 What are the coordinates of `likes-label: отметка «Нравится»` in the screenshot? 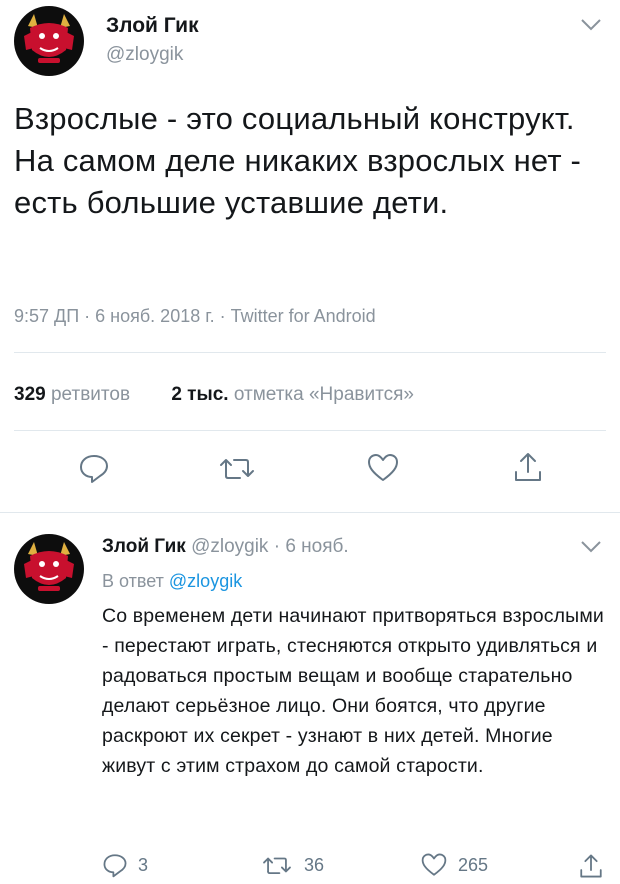 It's located at (323, 394).